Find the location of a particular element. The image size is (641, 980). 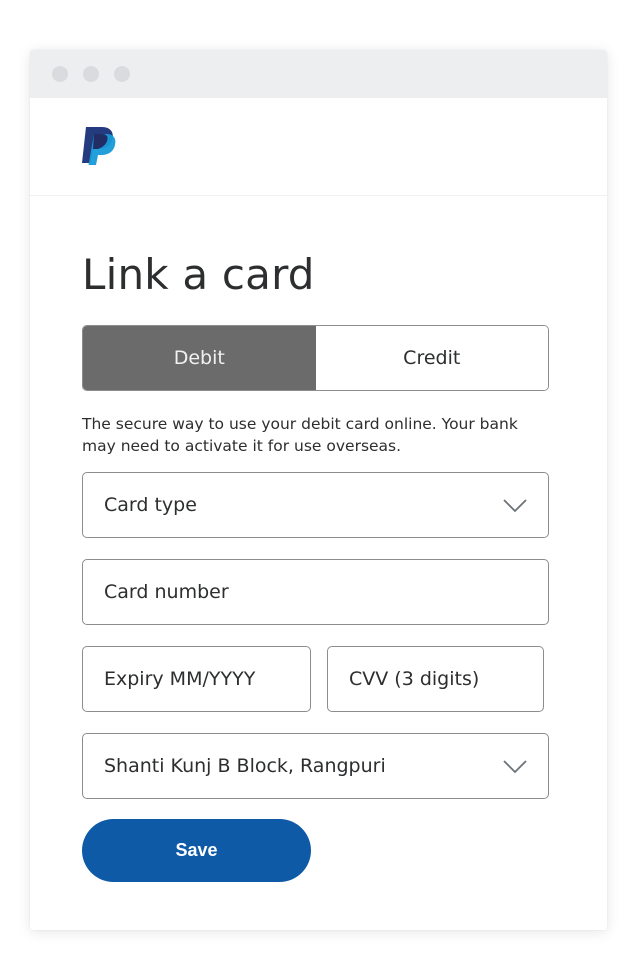

page-header is located at coordinates (318, 147).